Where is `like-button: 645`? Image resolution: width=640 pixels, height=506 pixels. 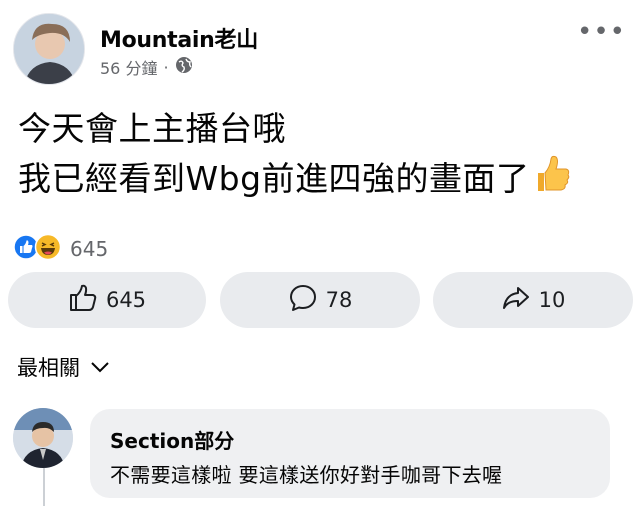 like-button: 645 is located at coordinates (107, 300).